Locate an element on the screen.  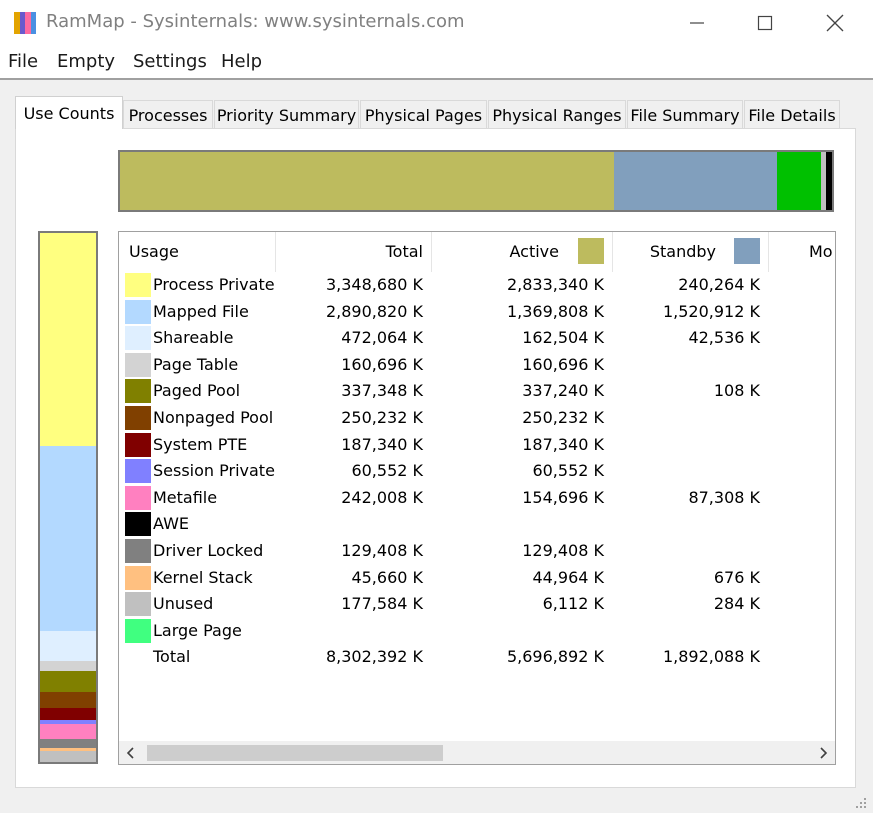
table-row: Driver Locked 129,408 K 129,408 K is located at coordinates (477, 551).